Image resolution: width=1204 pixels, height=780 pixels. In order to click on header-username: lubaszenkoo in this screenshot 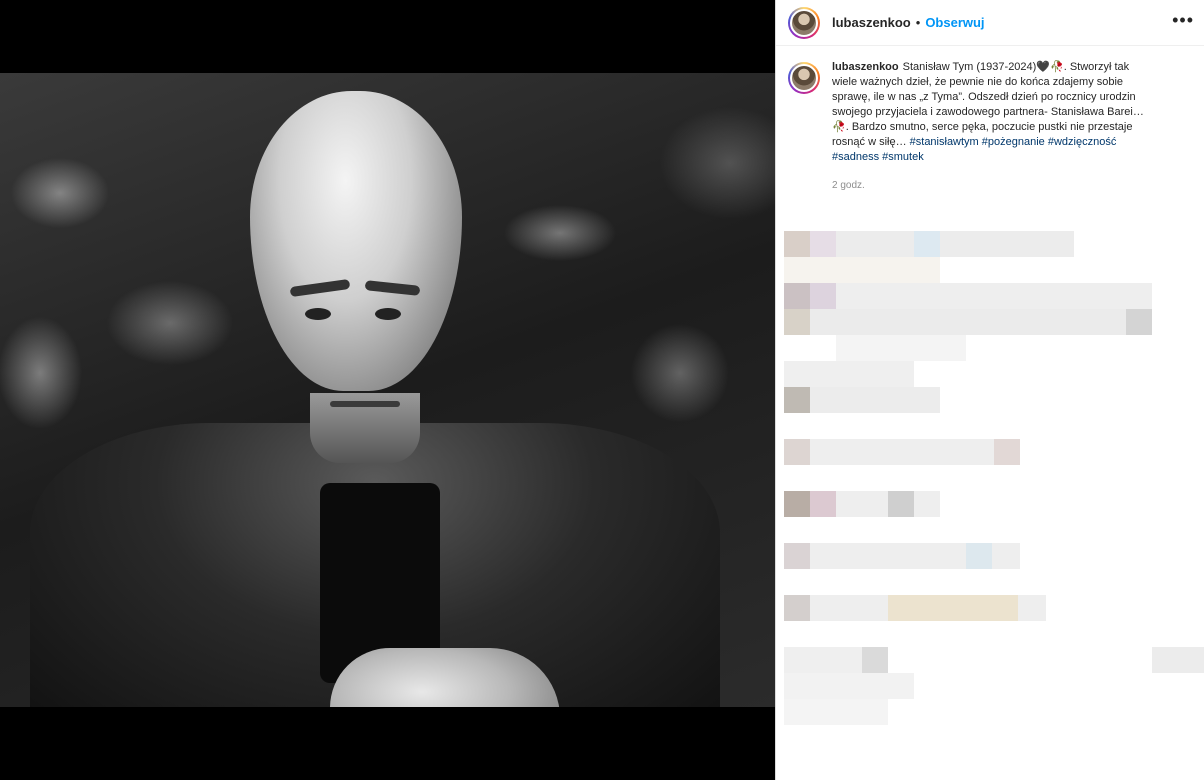, I will do `click(871, 22)`.